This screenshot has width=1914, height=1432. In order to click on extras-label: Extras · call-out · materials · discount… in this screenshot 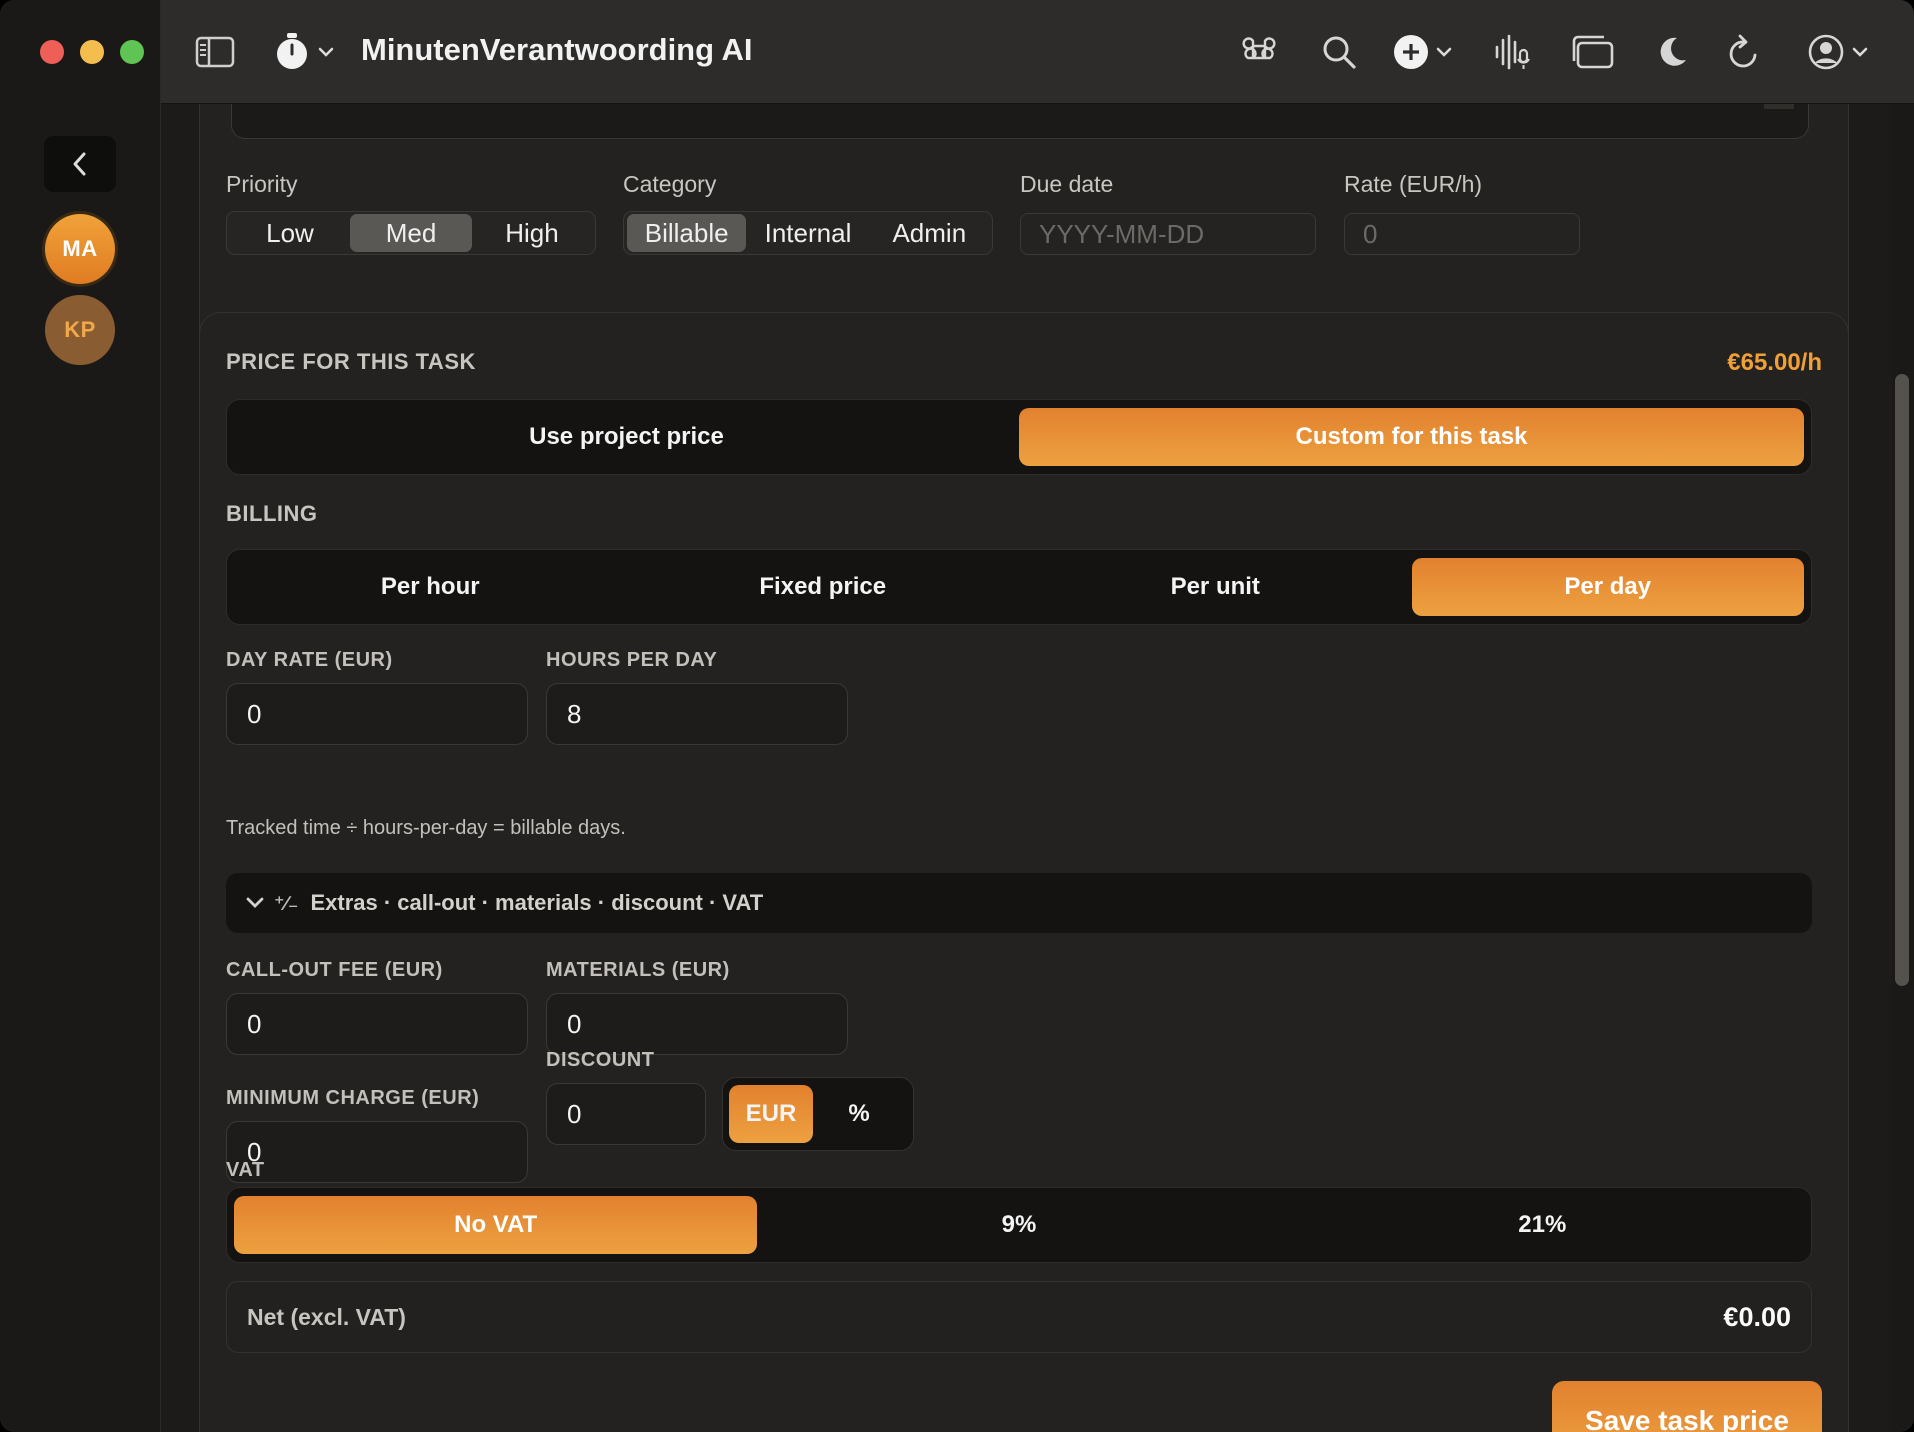, I will do `click(537, 902)`.